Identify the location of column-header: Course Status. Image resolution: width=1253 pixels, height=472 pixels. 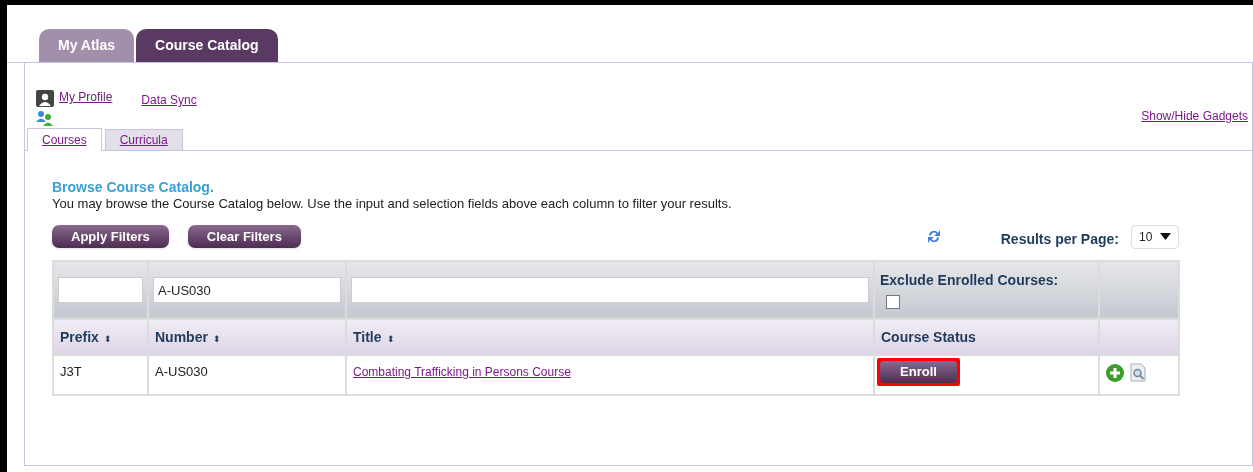
(928, 336).